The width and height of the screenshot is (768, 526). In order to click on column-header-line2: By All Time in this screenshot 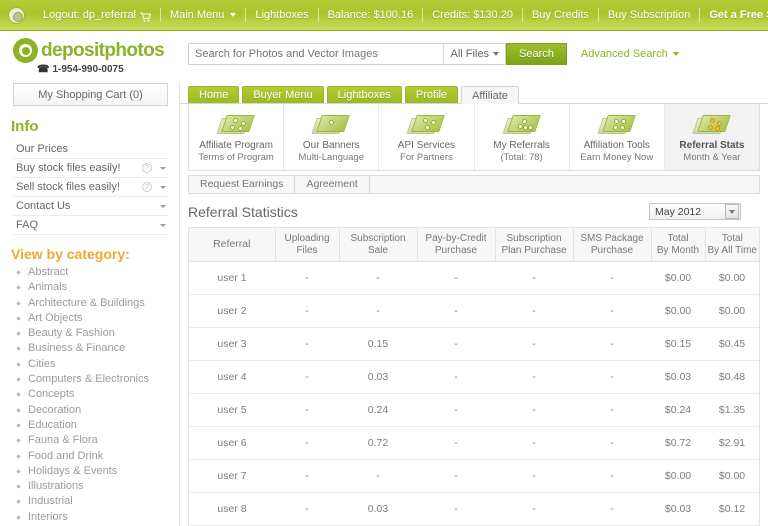, I will do `click(732, 250)`.